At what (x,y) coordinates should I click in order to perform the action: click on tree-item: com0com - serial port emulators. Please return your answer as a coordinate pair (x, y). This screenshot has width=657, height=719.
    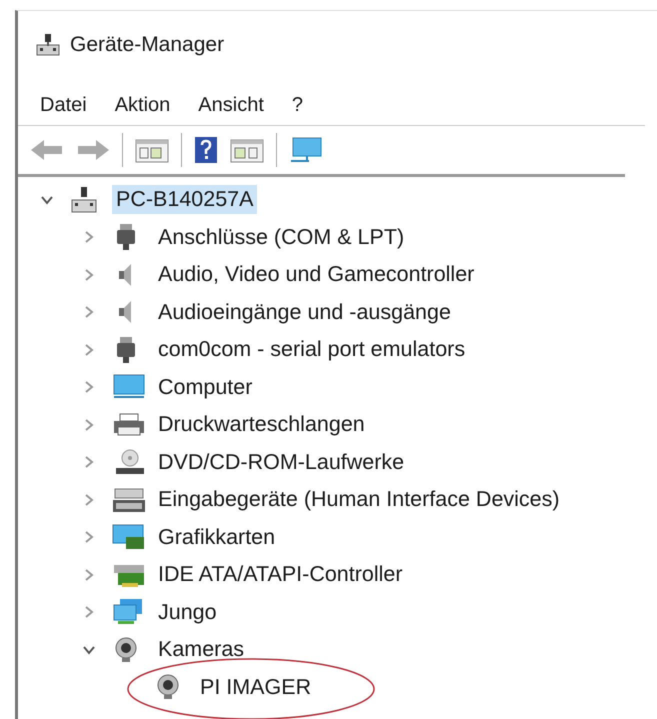
    Looking at the image, I should click on (312, 349).